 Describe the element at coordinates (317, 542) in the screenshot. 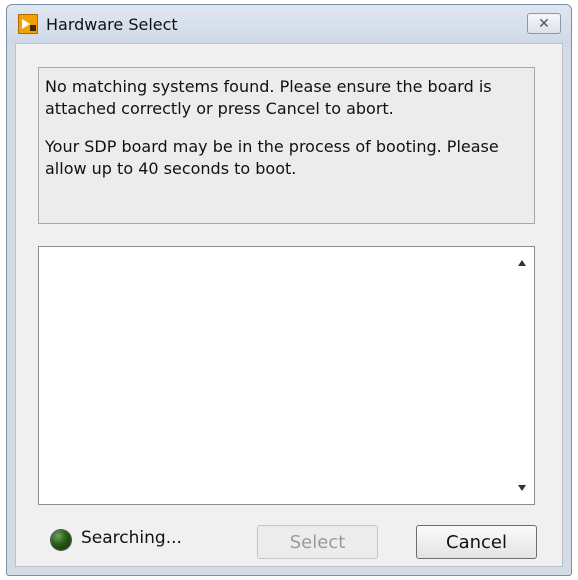

I see `select-button: Select` at that location.